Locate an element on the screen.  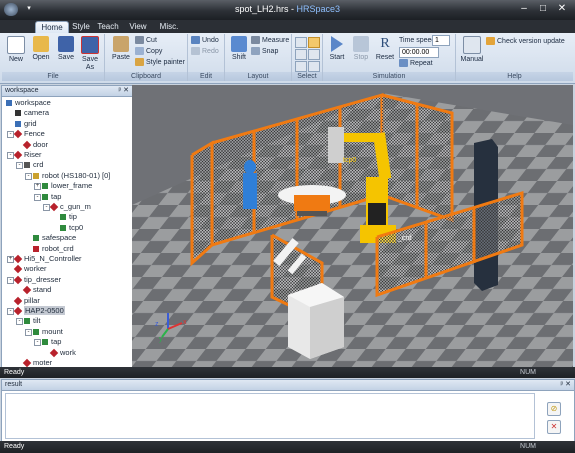
file-group-label: File is located at coordinates (53, 76).